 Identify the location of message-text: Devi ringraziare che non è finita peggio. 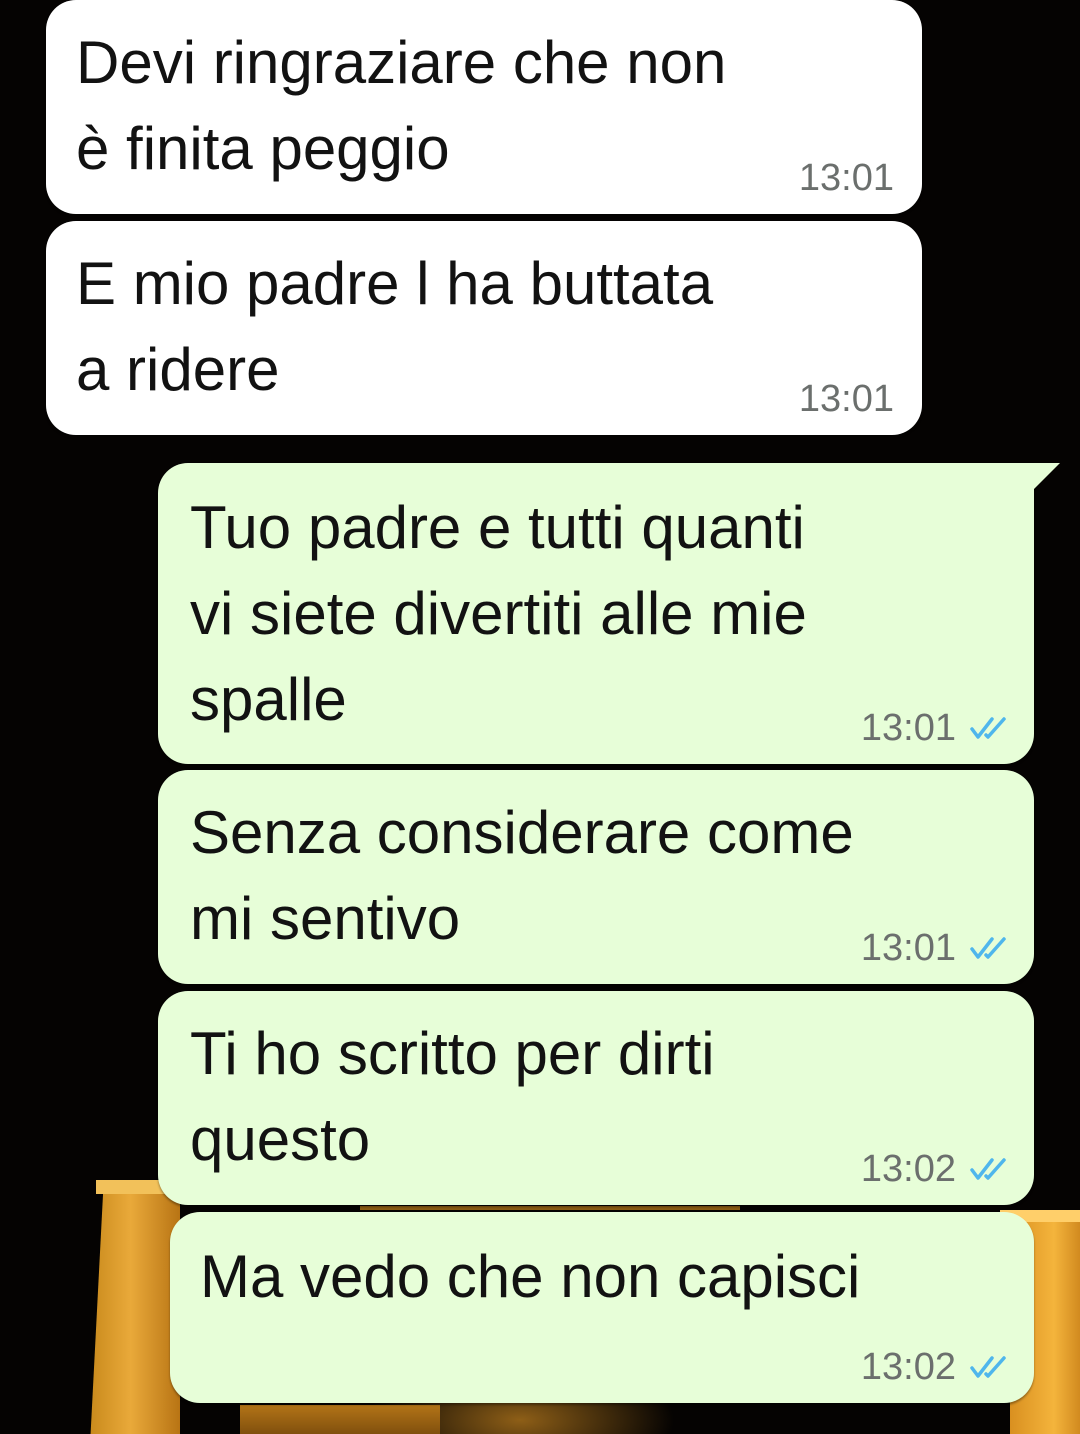
(401, 105).